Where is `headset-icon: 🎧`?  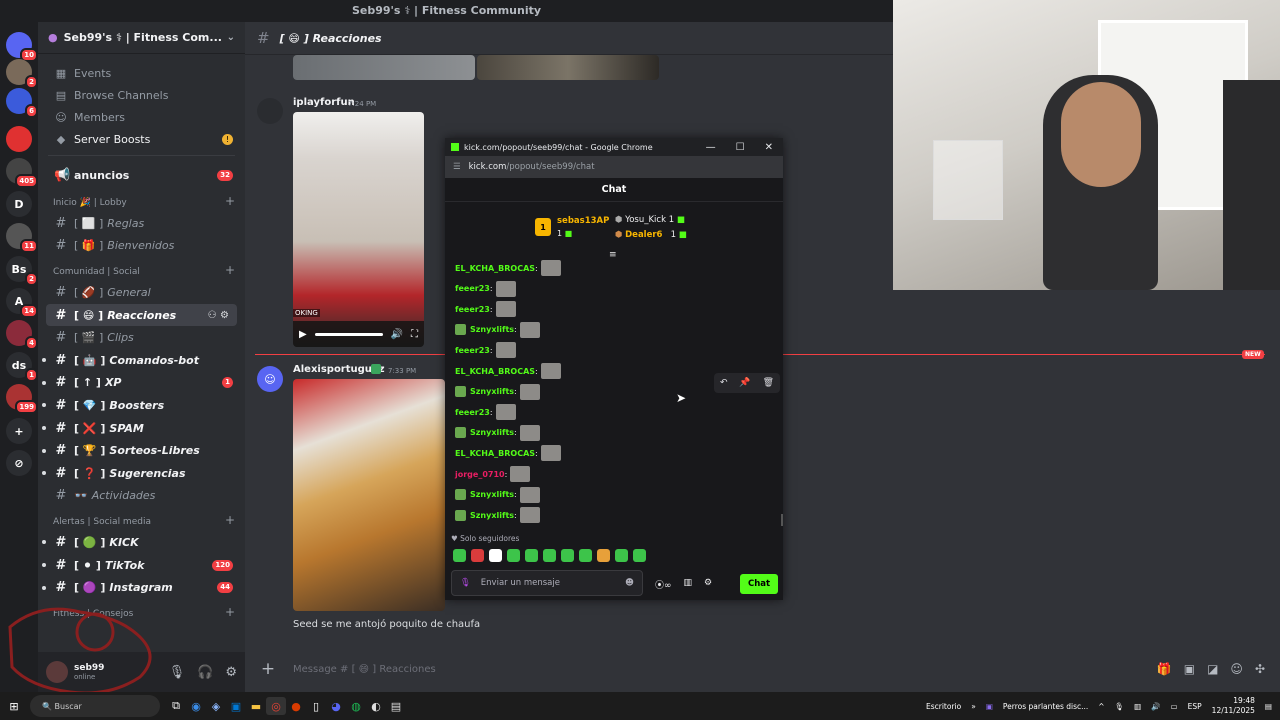 headset-icon: 🎧 is located at coordinates (205, 672).